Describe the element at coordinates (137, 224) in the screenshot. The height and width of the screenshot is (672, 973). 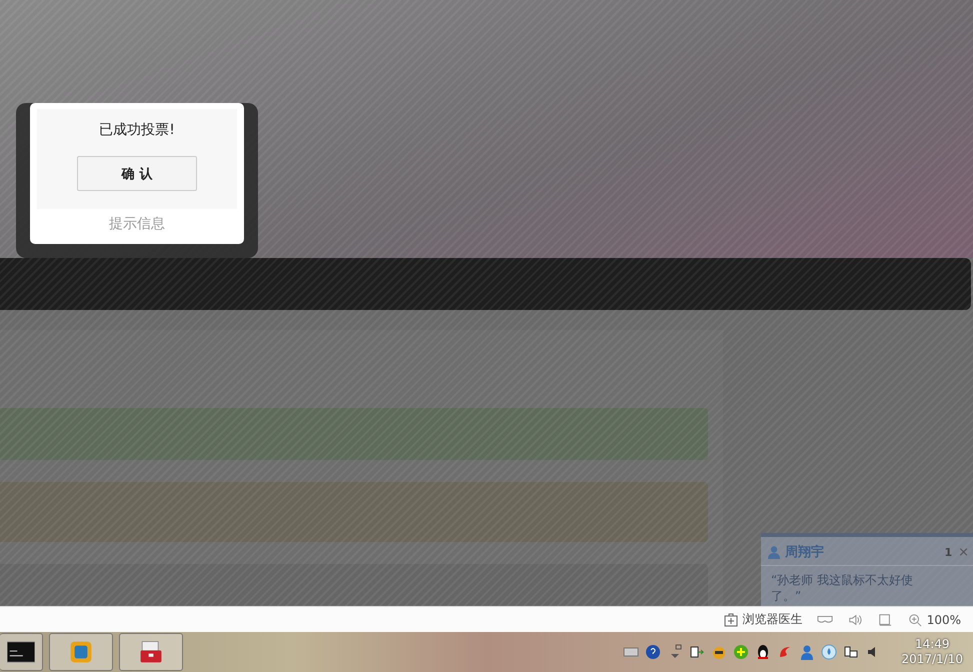
I see `dialog-caption: 提示信息` at that location.